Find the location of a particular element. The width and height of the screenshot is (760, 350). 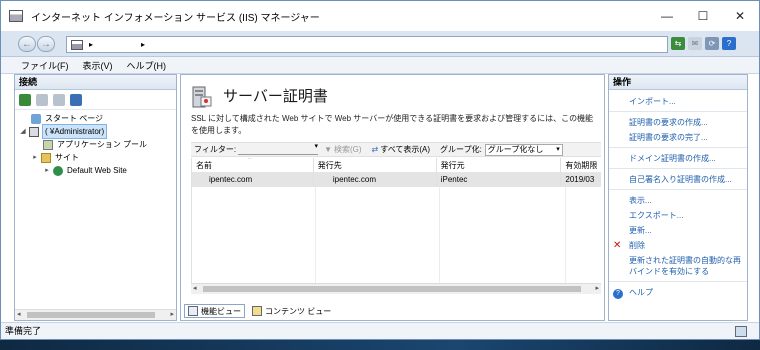

tab-features-label: 機能ビュー is located at coordinates (221, 311).